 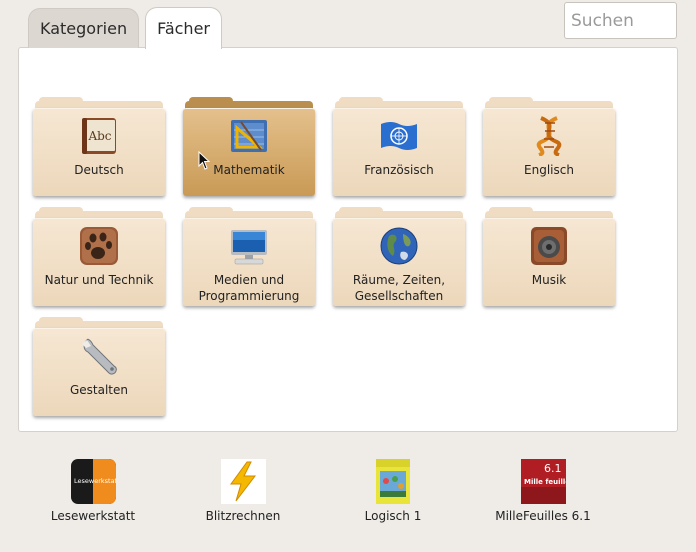 I want to click on millefeuilles-book-icon: 6.1 Mille feuilles, so click(x=543, y=481).